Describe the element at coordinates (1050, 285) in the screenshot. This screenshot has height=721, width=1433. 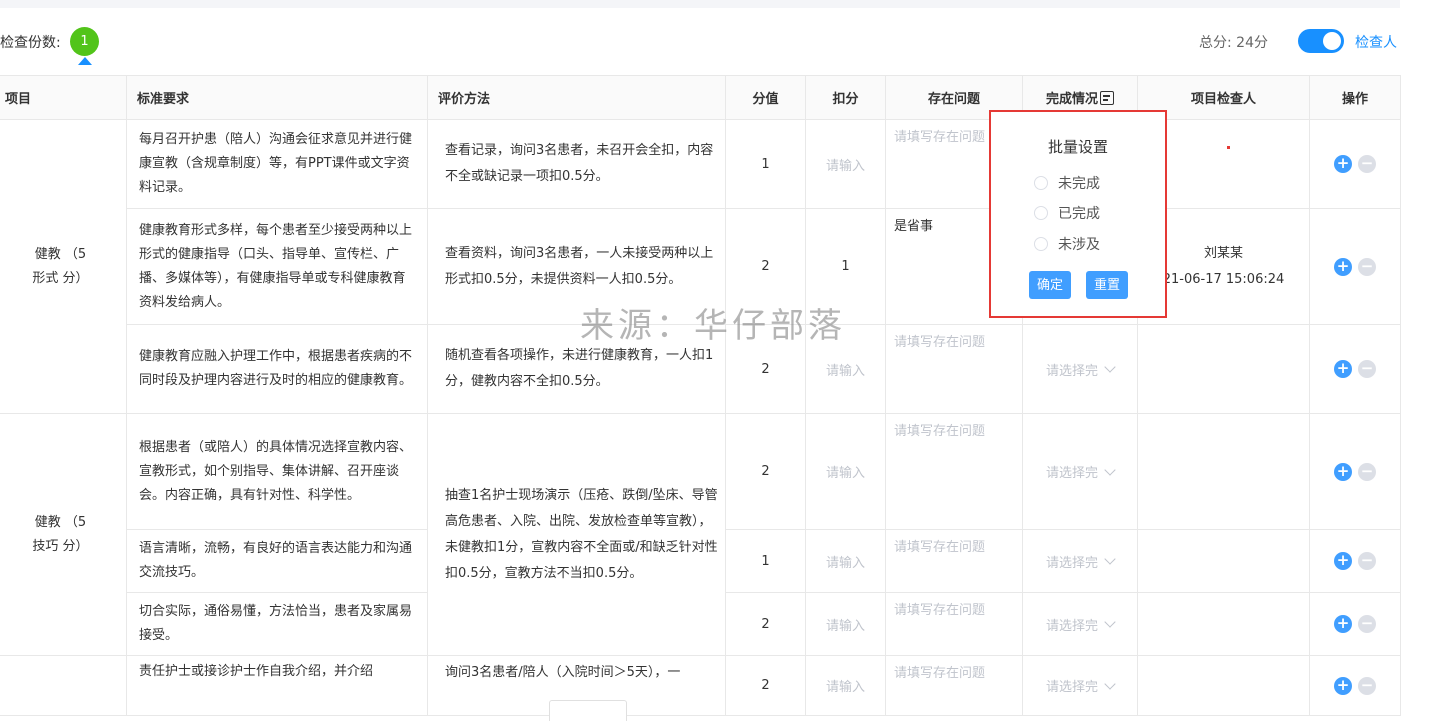
I see `confirm-button: 确定` at that location.